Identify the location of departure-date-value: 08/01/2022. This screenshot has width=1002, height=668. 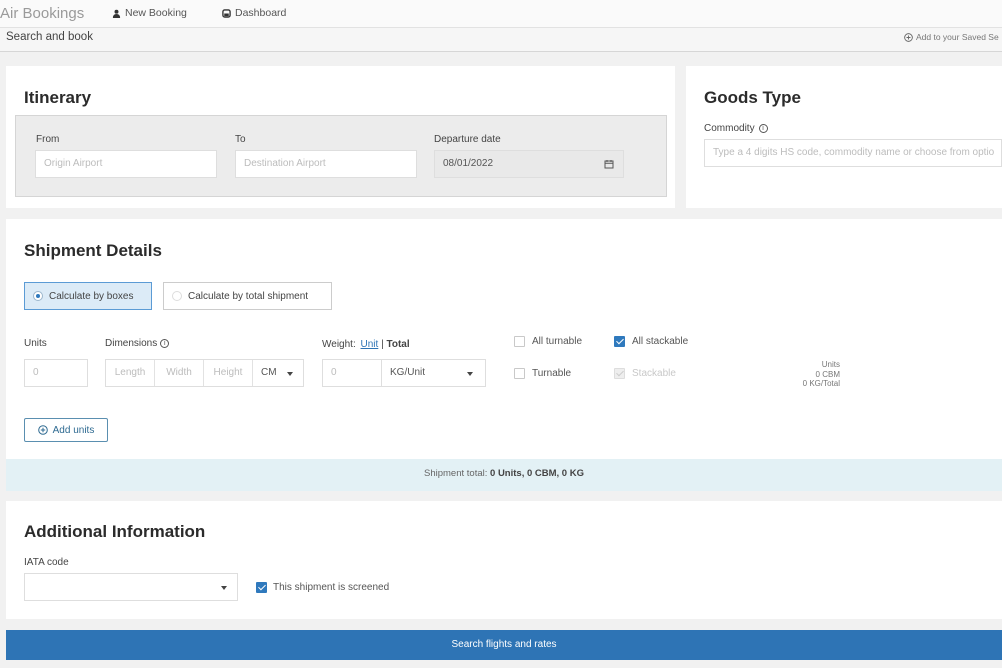
(468, 163).